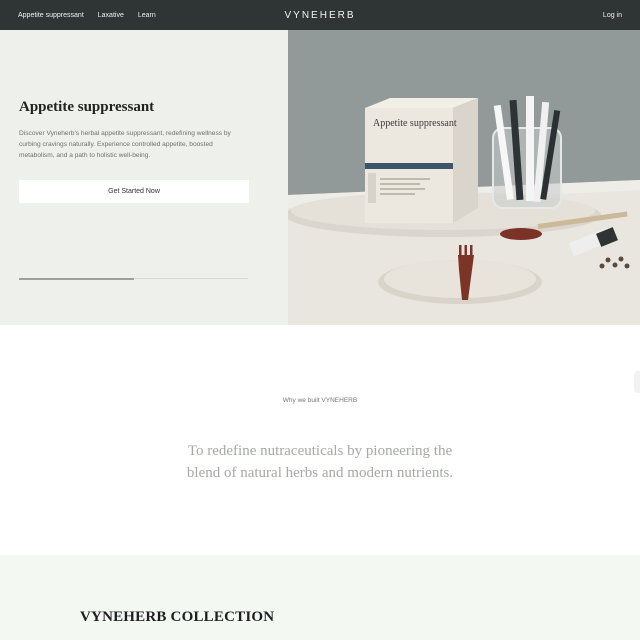 This screenshot has width=640, height=640. Describe the element at coordinates (111, 15) in the screenshot. I see `nav-link-laxative: Laxative` at that location.